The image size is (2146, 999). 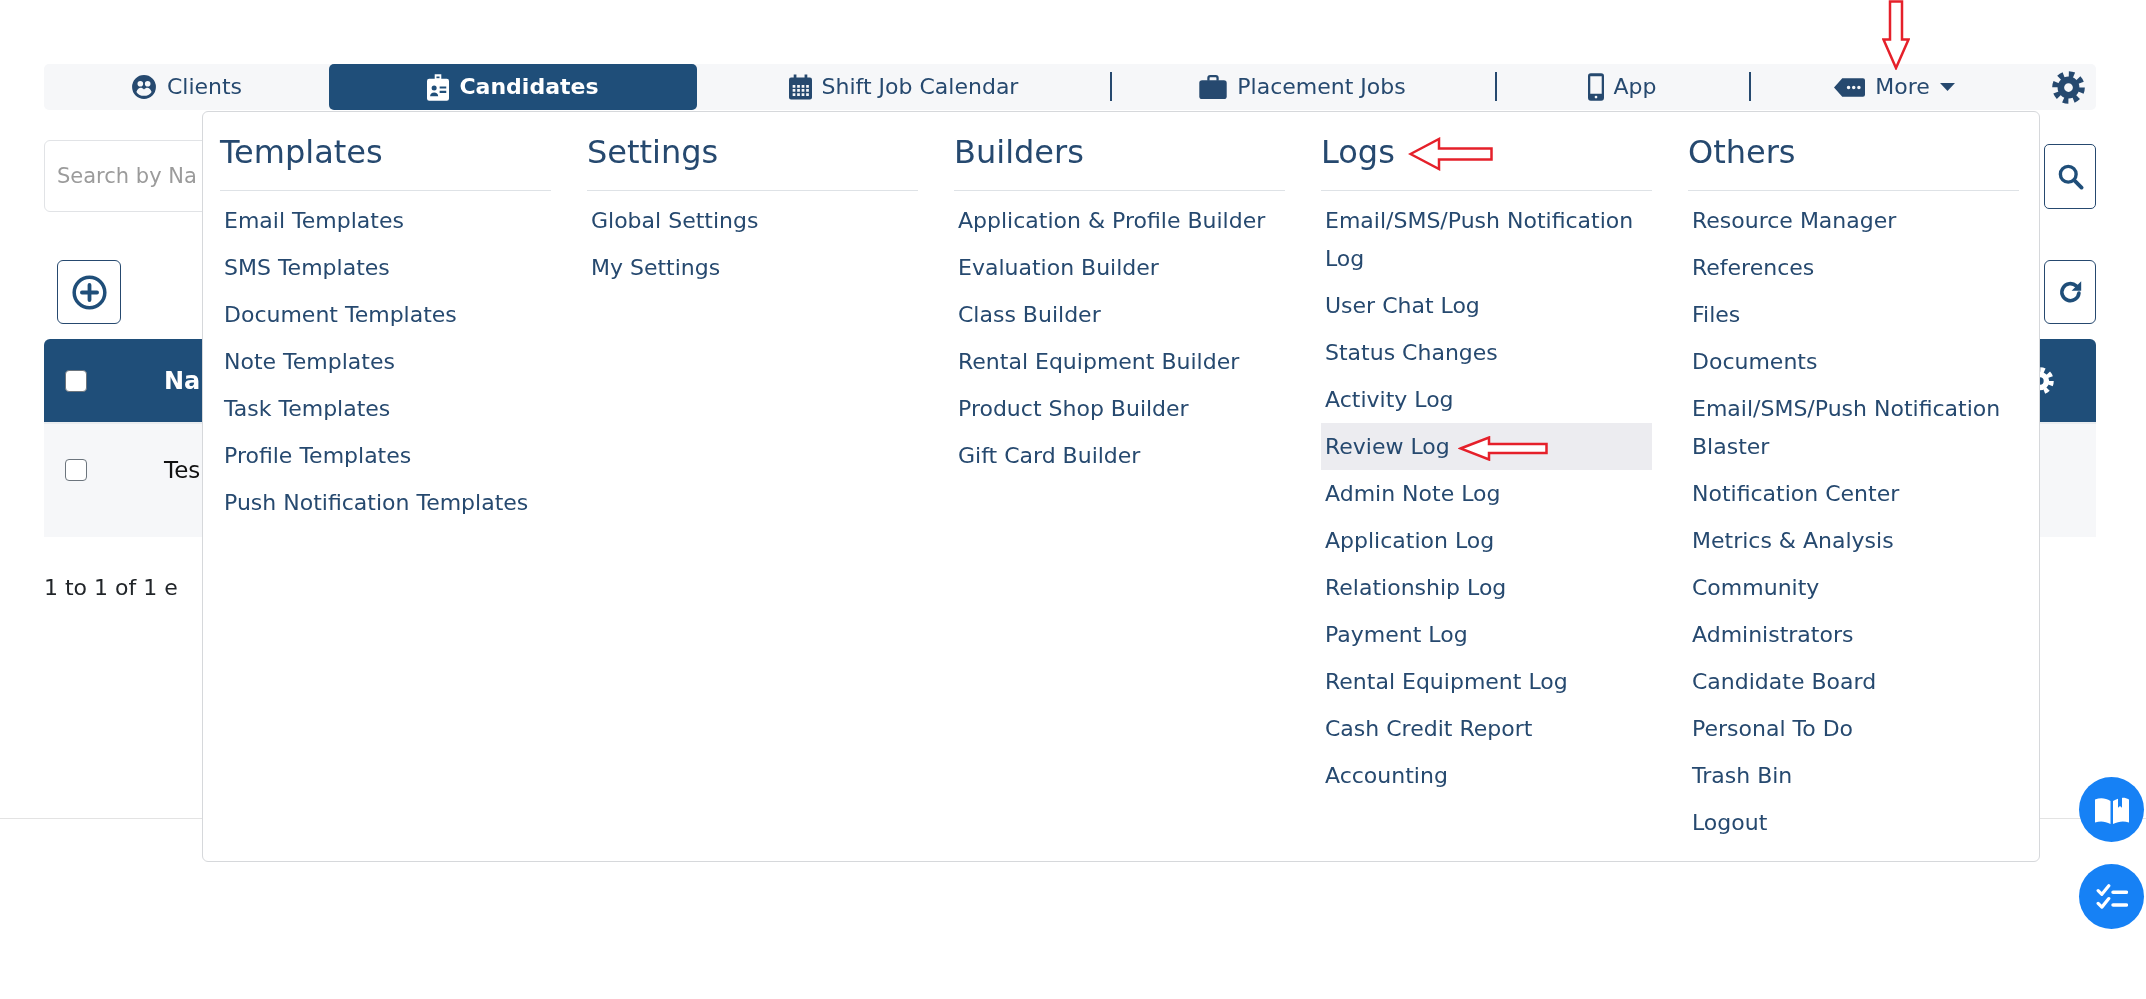 What do you see at coordinates (1486, 446) in the screenshot?
I see `menu-item: Review Log` at bounding box center [1486, 446].